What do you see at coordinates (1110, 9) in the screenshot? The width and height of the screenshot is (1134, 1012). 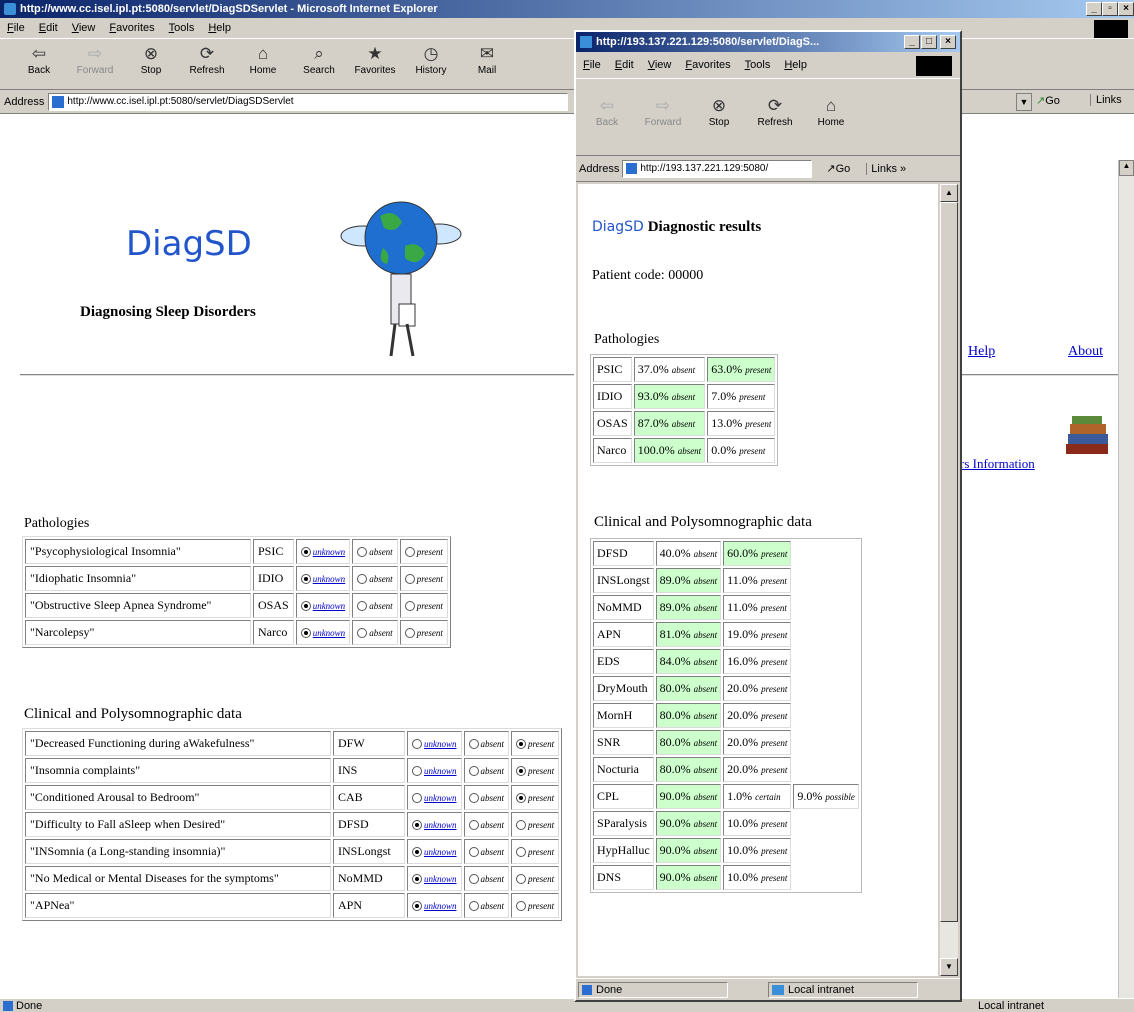 I see `main-maximize-button: ▫` at bounding box center [1110, 9].